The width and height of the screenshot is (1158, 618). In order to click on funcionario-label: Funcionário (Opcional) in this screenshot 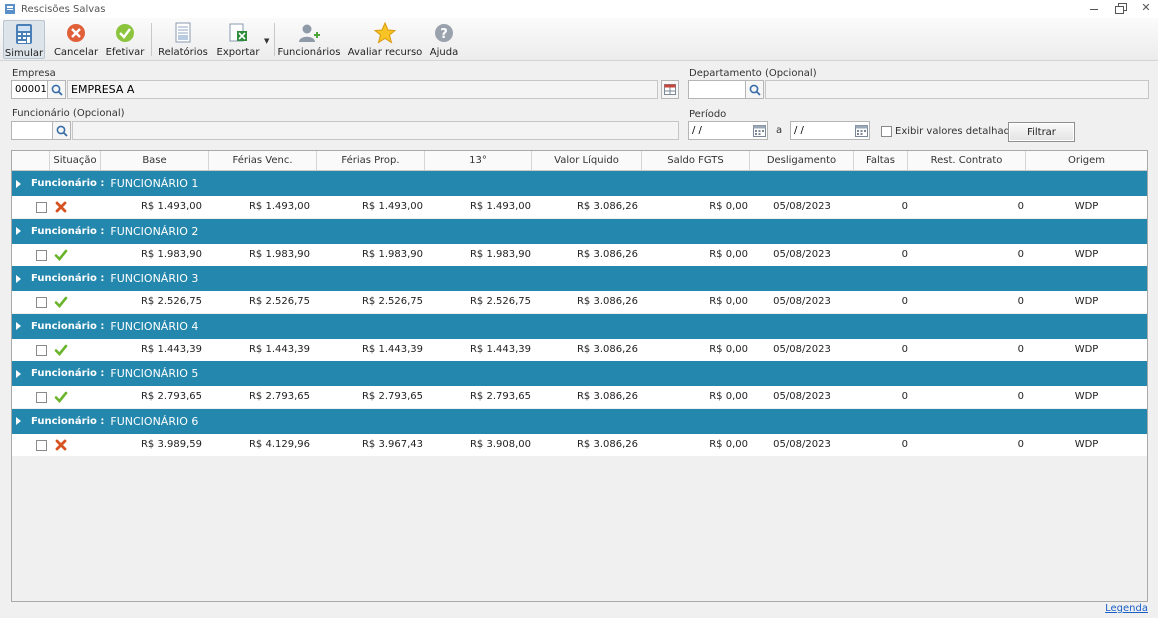, I will do `click(68, 113)`.